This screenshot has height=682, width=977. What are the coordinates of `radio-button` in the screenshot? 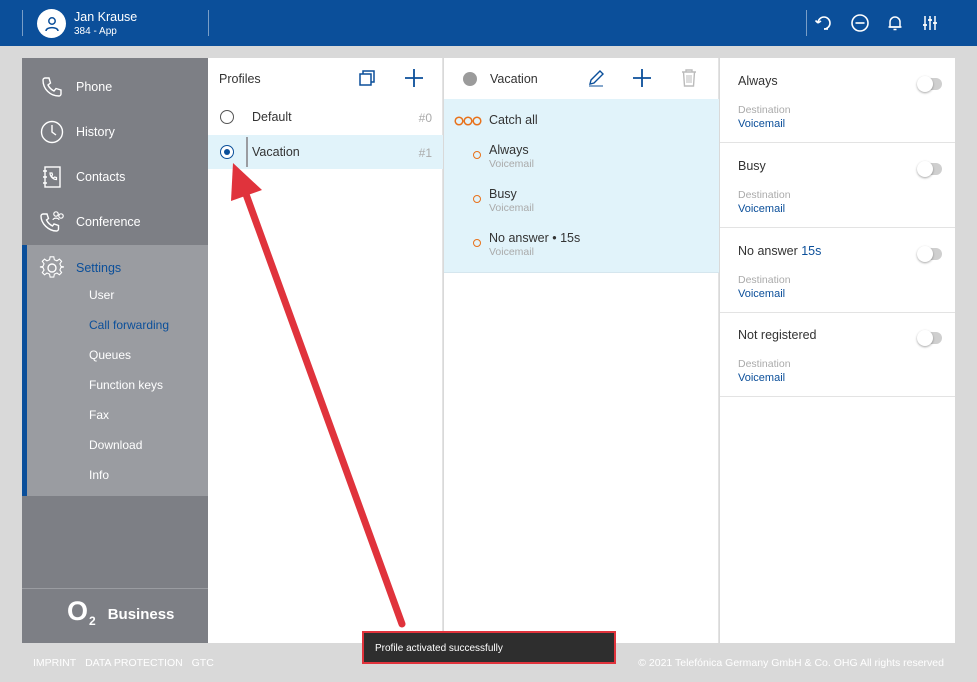 It's located at (227, 117).